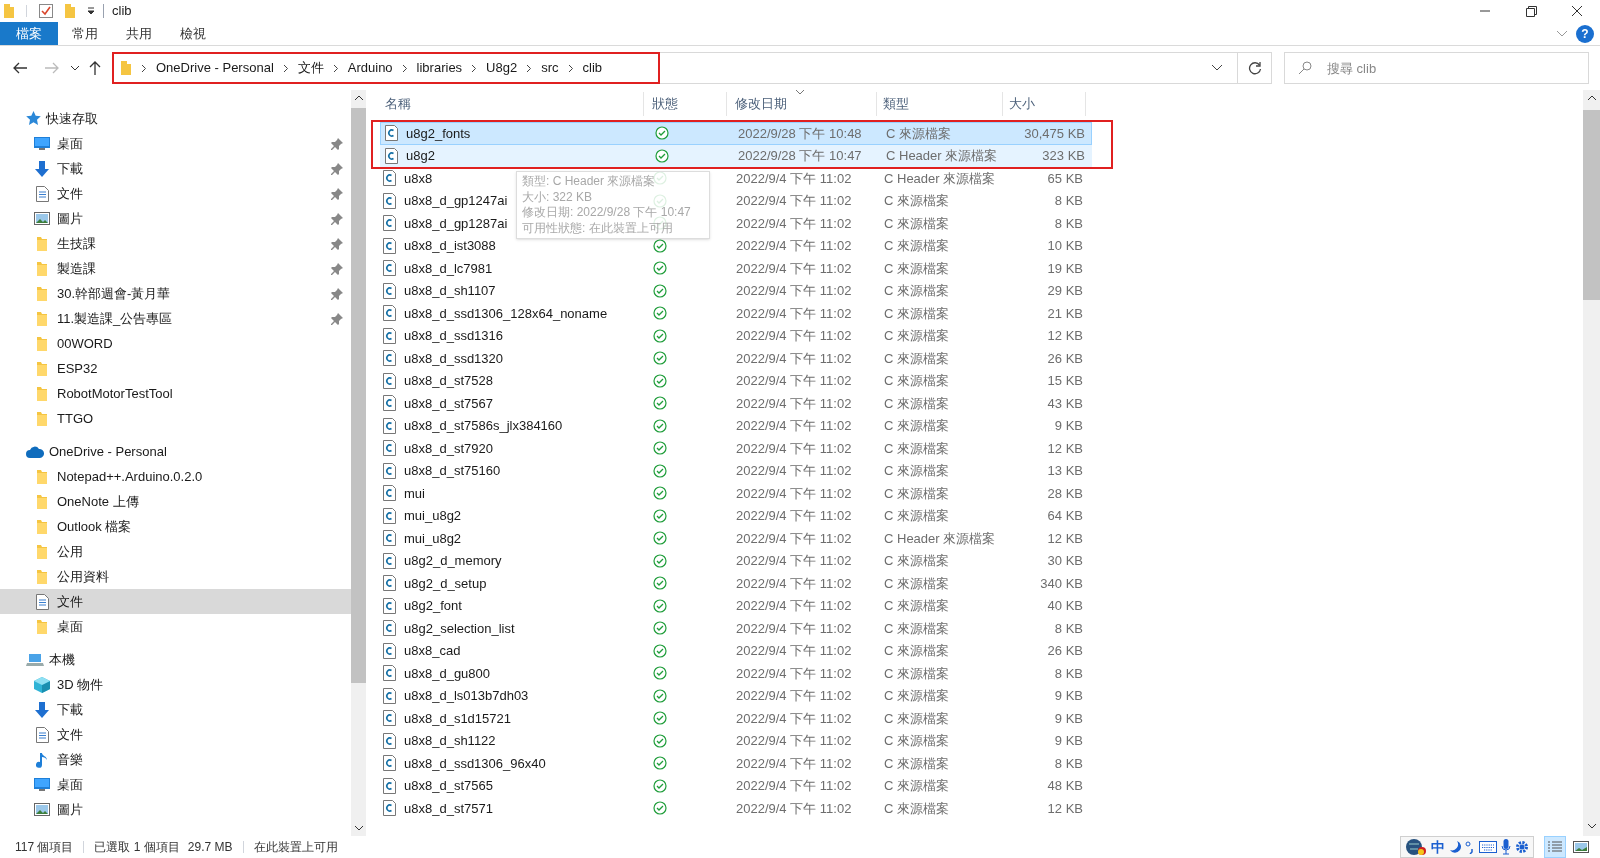 This screenshot has height=858, width=1600. Describe the element at coordinates (1436, 68) in the screenshot. I see `search-field: 搜尋 clib` at that location.